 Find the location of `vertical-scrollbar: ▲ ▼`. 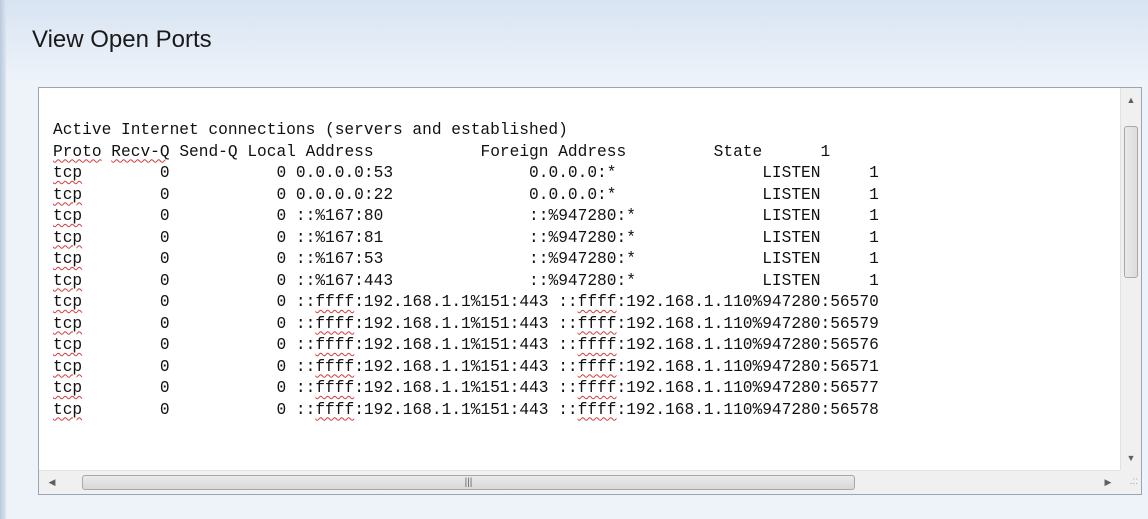

vertical-scrollbar: ▲ ▼ is located at coordinates (1130, 279).